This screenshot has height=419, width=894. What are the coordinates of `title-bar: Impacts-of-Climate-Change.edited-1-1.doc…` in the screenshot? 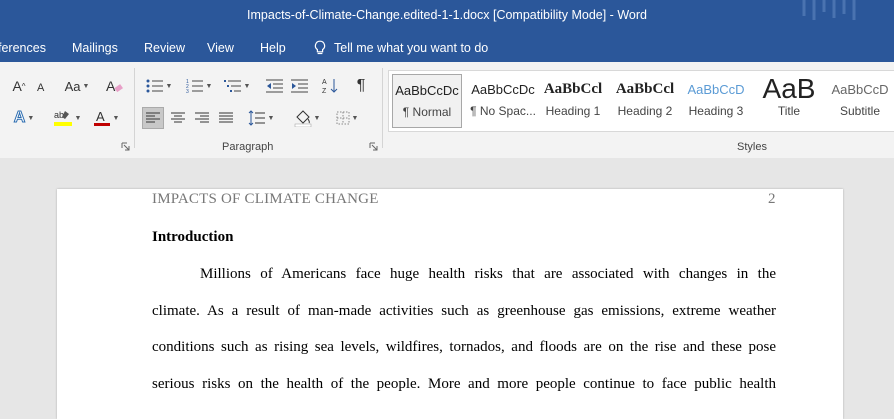 It's located at (447, 17).